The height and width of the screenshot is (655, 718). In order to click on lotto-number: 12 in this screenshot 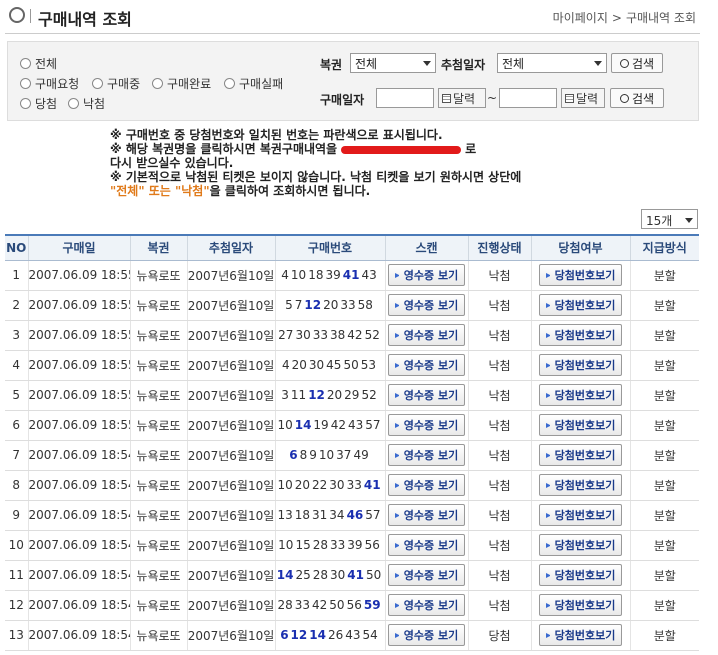, I will do `click(299, 635)`.